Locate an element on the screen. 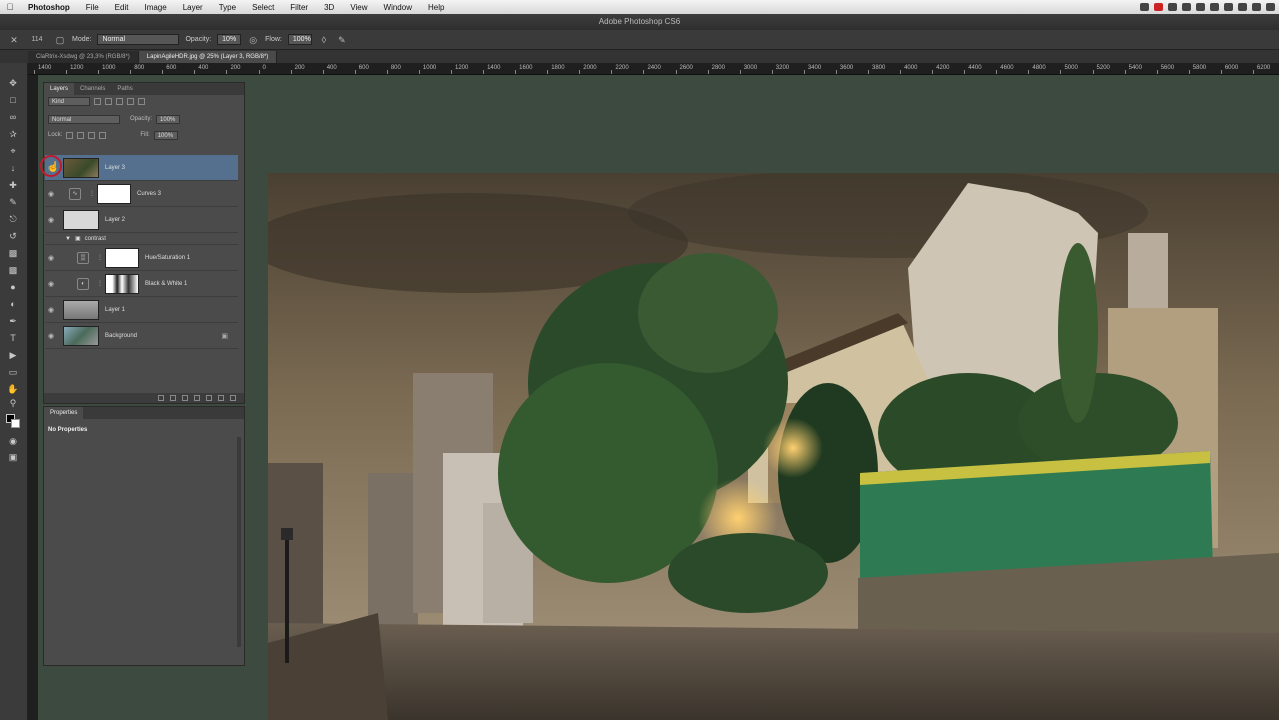 The width and height of the screenshot is (1279, 720). pressure-opacity-icon: ◎ is located at coordinates (253, 40).